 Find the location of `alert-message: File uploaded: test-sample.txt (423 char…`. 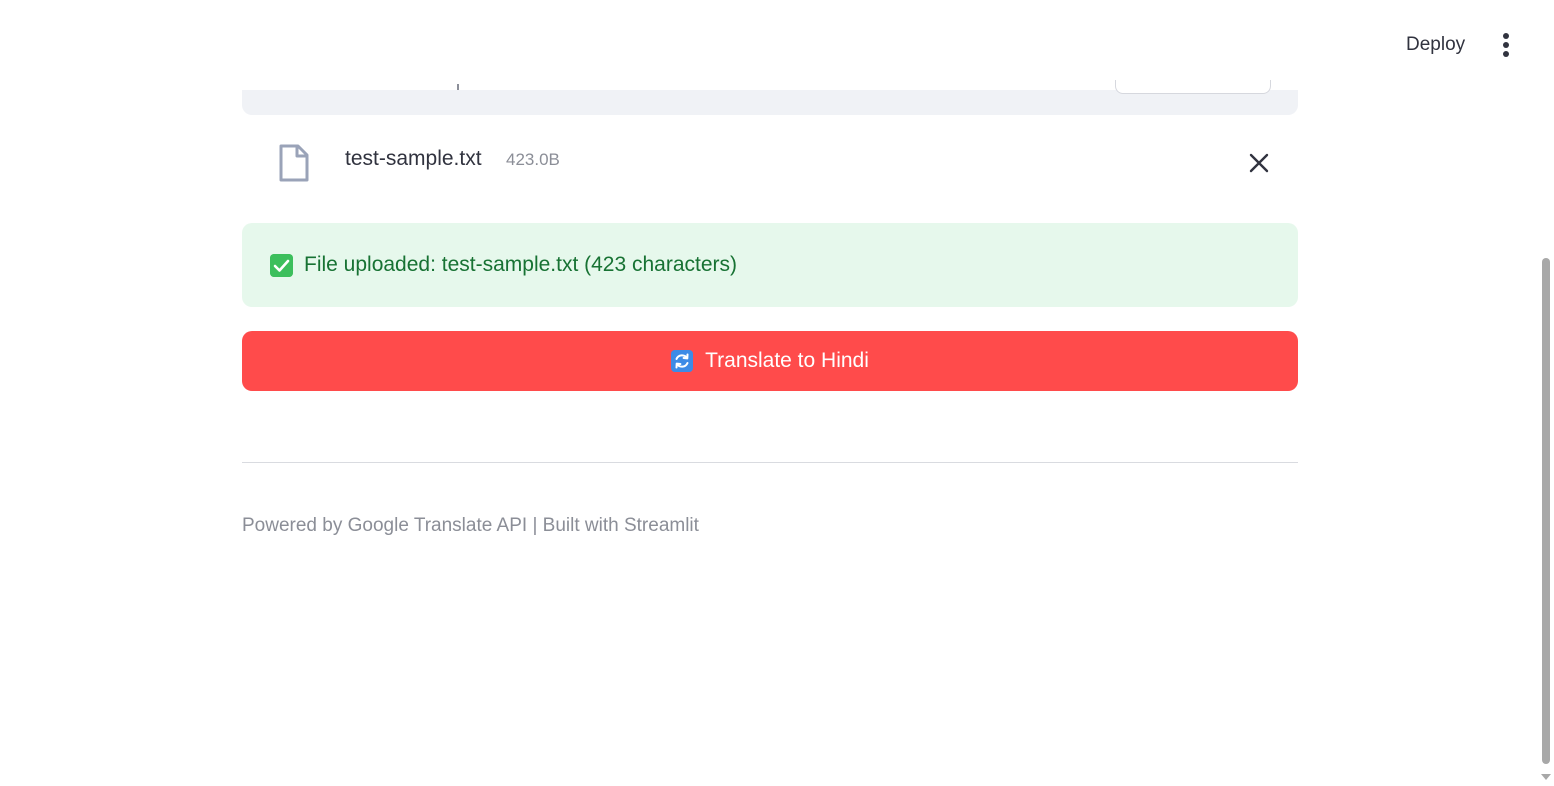

alert-message: File uploaded: test-sample.txt (423 char… is located at coordinates (521, 264).